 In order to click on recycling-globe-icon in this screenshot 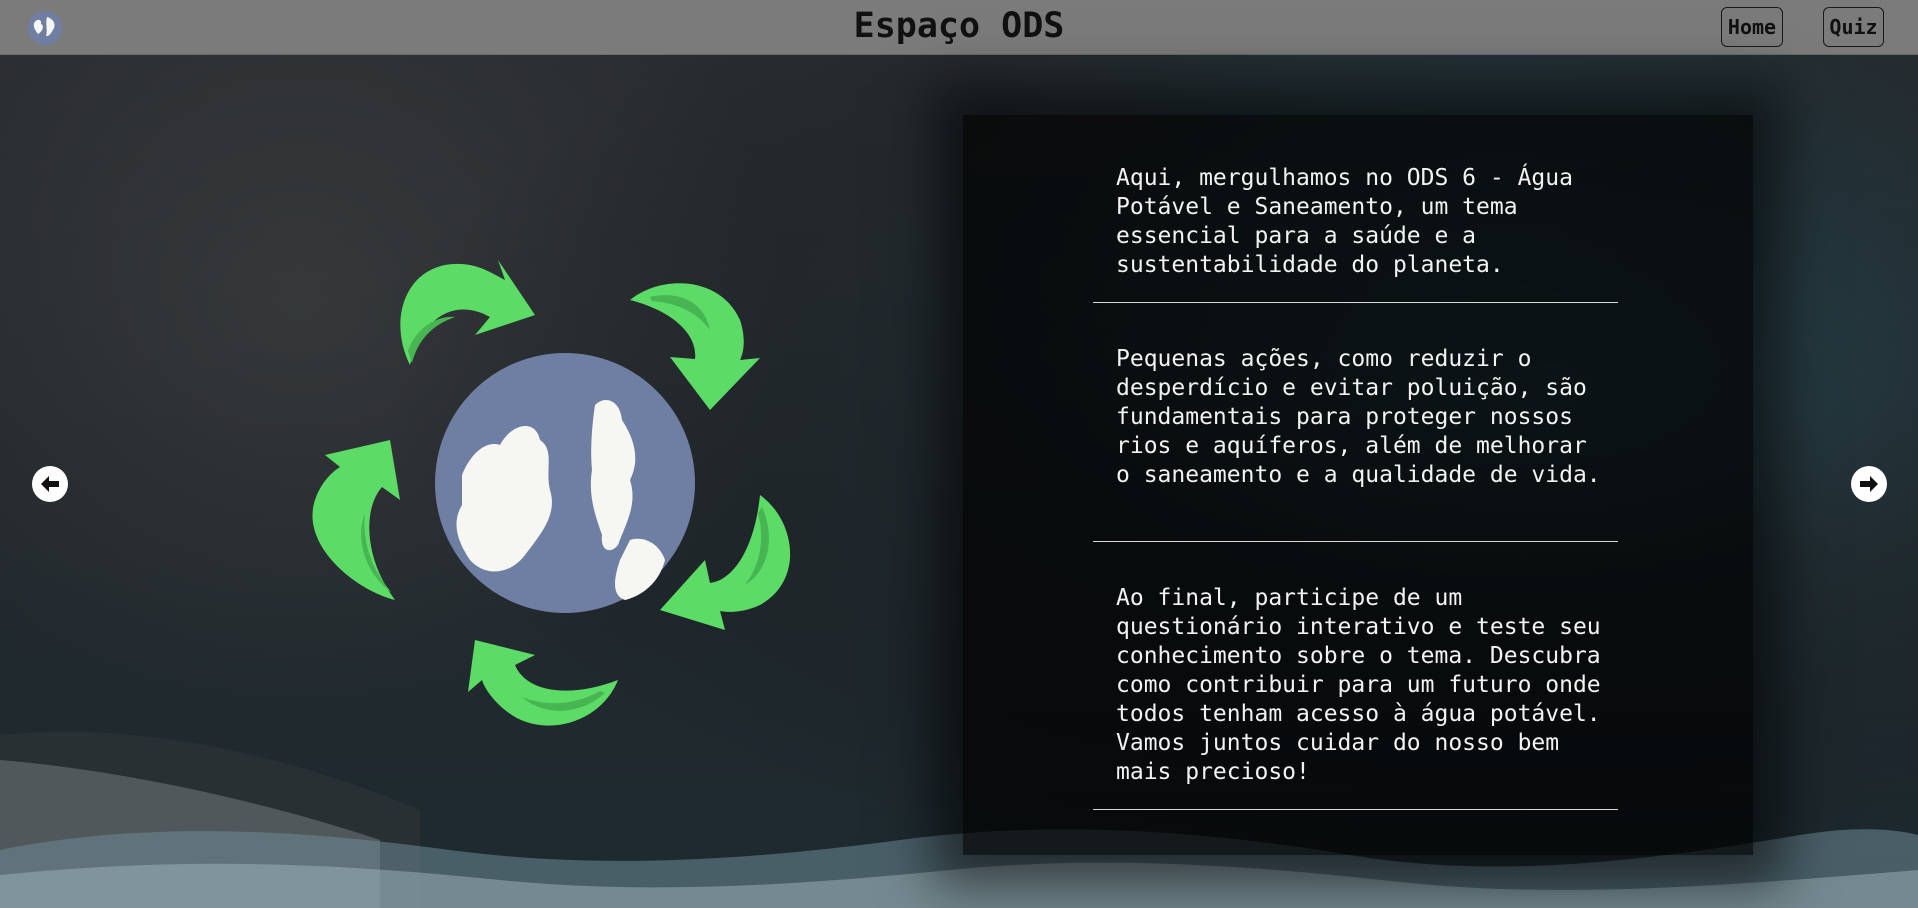, I will do `click(560, 505)`.